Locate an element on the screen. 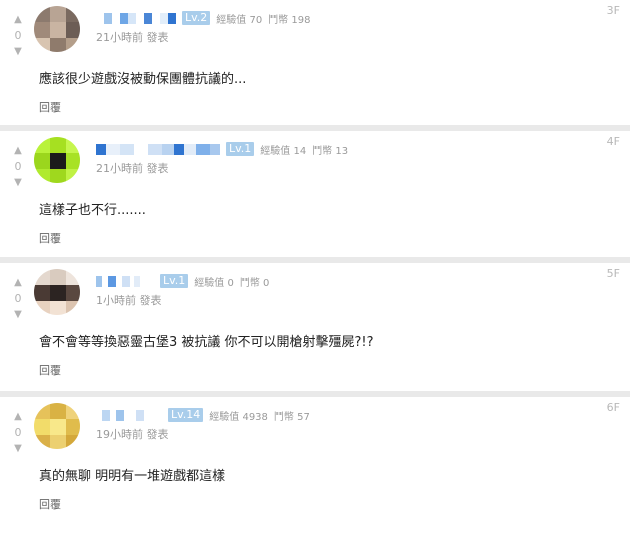 Image resolution: width=630 pixels, height=533 pixels. level-badge: Lv.1 is located at coordinates (240, 149).